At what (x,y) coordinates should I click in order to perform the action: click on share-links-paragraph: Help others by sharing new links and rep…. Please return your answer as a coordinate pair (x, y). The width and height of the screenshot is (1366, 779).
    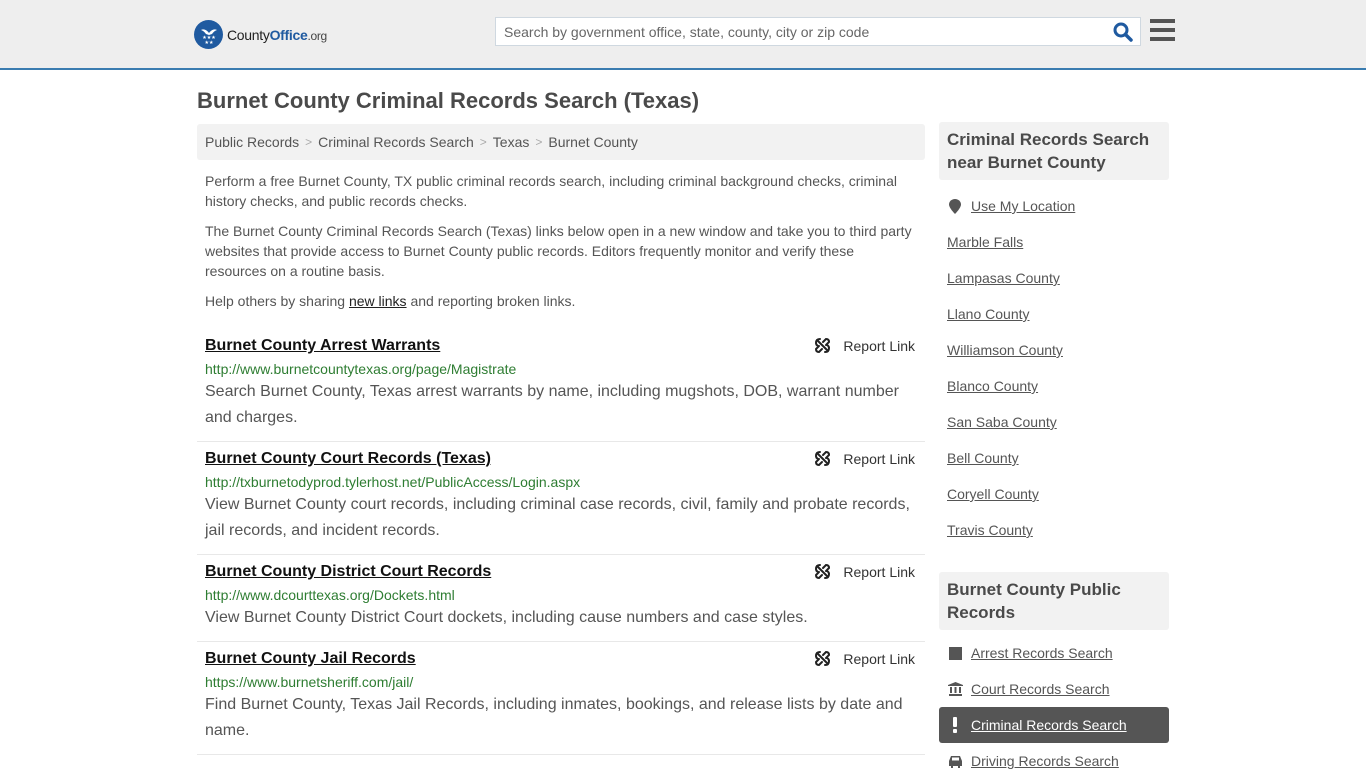
    Looking at the image, I should click on (390, 301).